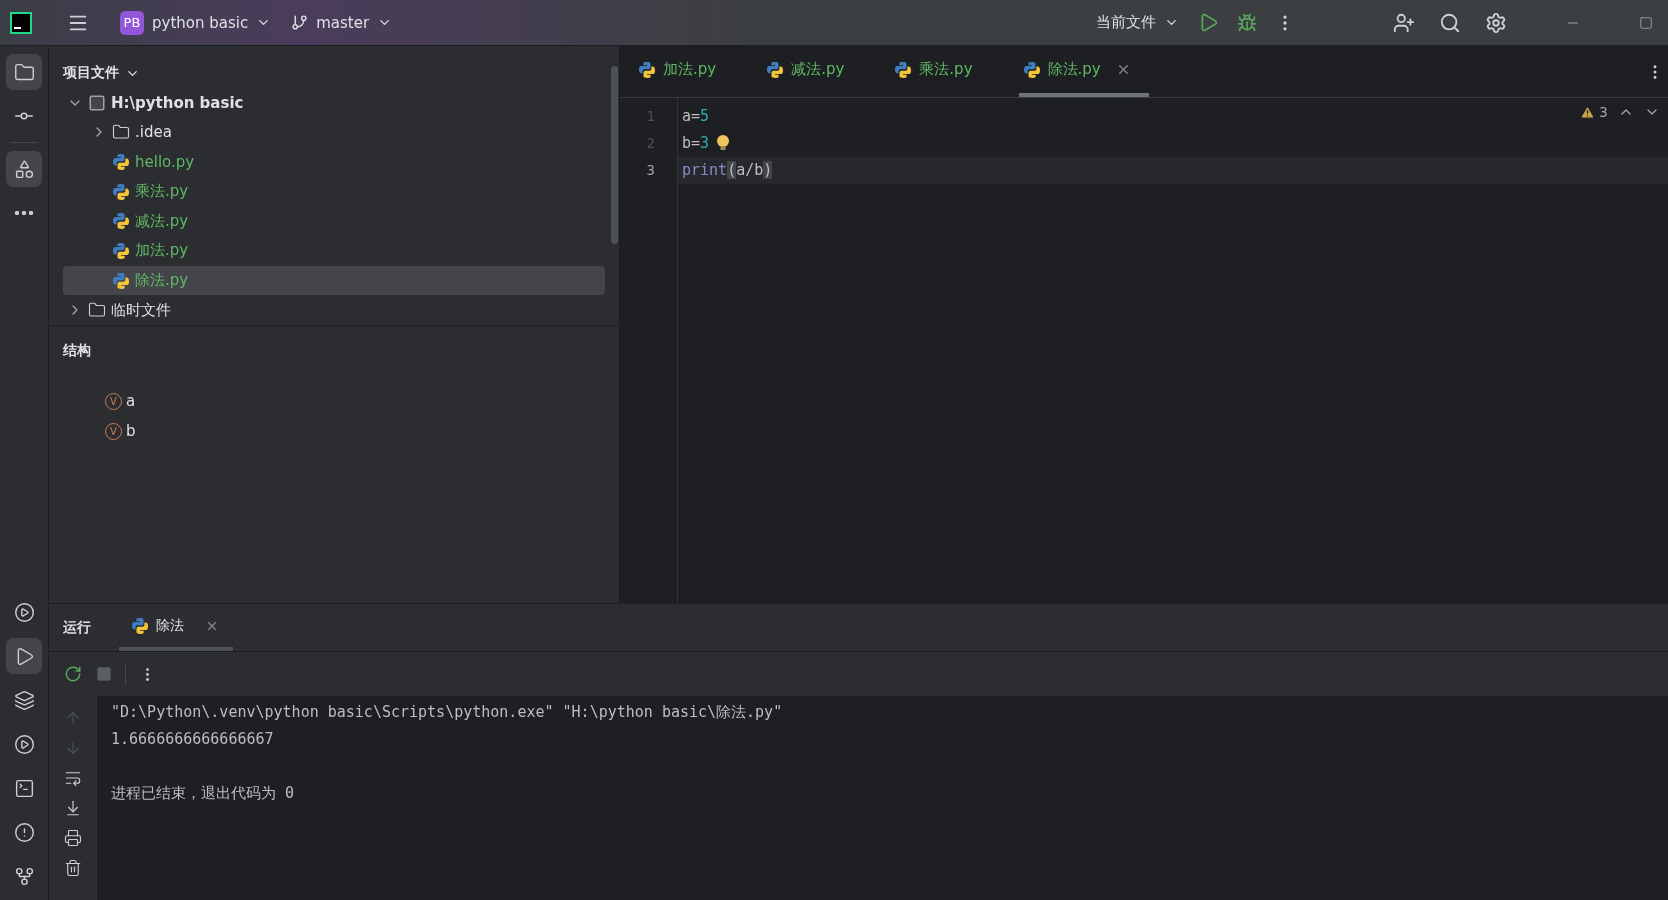 This screenshot has height=900, width=1668. Describe the element at coordinates (165, 162) in the screenshot. I see `file-name: hello.py` at that location.